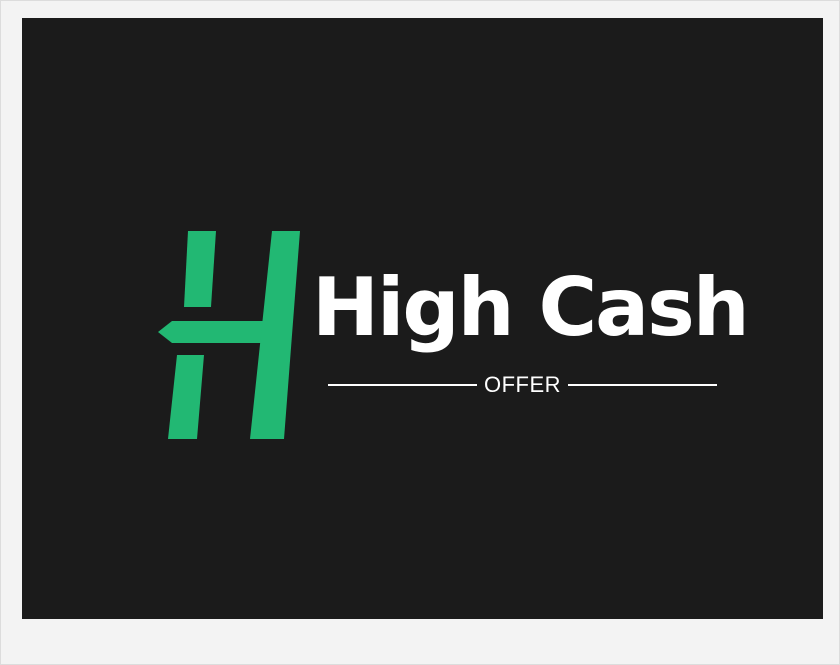 Image resolution: width=840 pixels, height=665 pixels. I want to click on h-left-upper-stroke, so click(200, 269).